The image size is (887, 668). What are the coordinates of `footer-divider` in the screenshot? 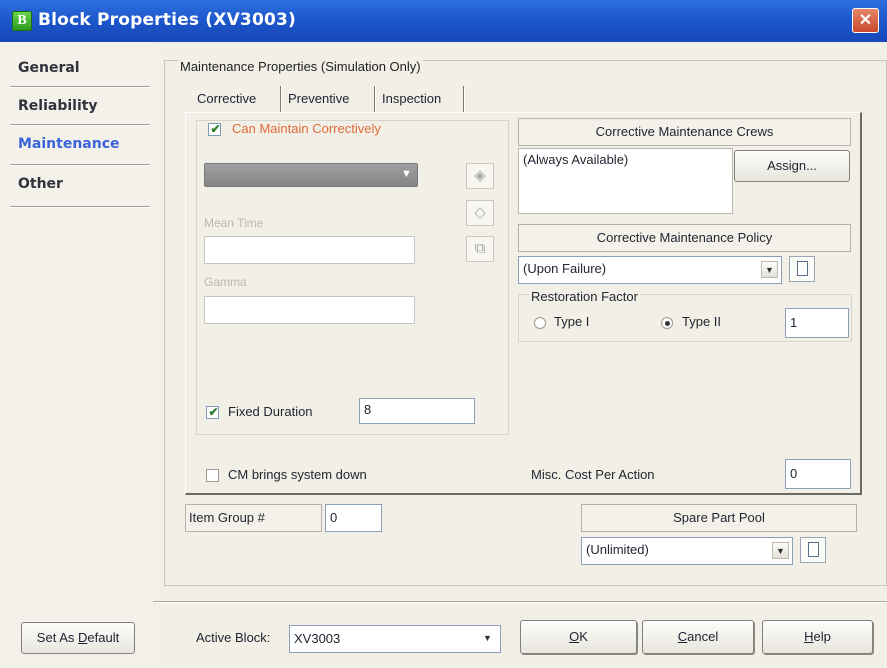 It's located at (520, 602).